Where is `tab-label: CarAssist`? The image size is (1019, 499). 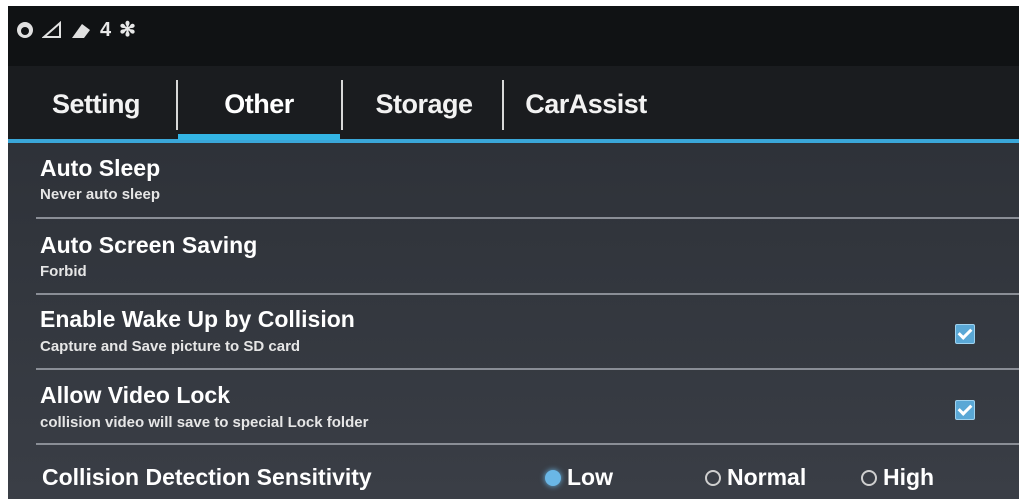
tab-label: CarAssist is located at coordinates (586, 103).